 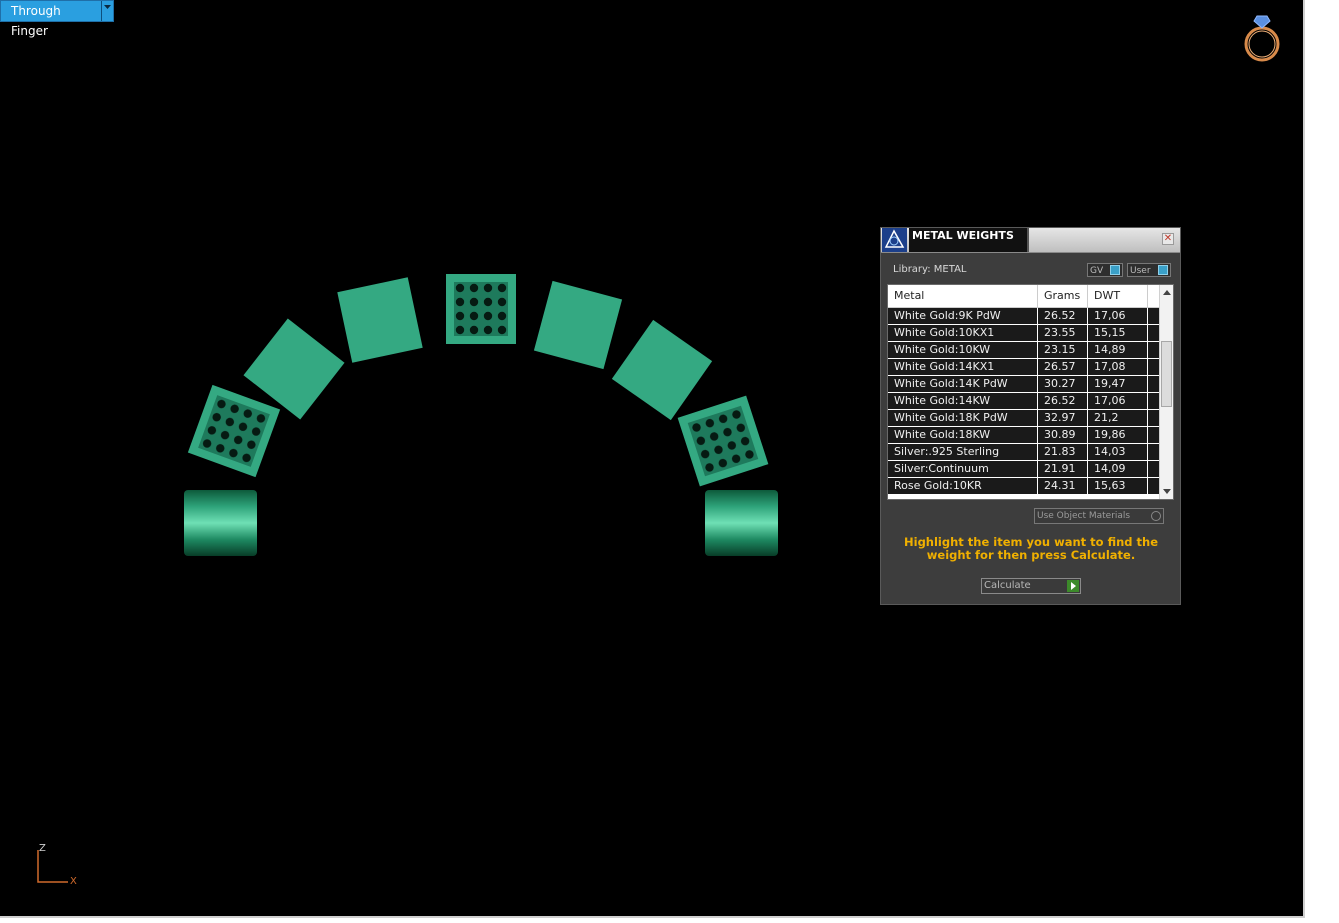 I want to click on table-row: White Gold:14K PdW 30.27 19,47, so click(x=1024, y=384).